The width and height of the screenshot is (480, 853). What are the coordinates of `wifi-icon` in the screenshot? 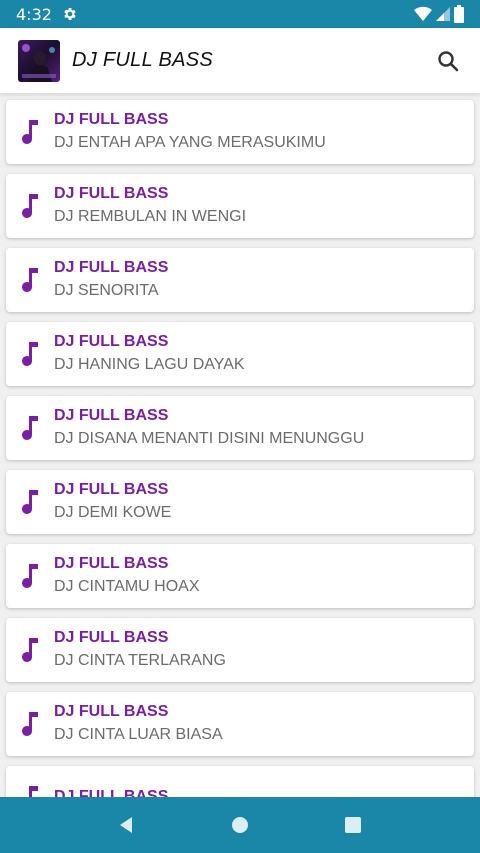 It's located at (423, 14).